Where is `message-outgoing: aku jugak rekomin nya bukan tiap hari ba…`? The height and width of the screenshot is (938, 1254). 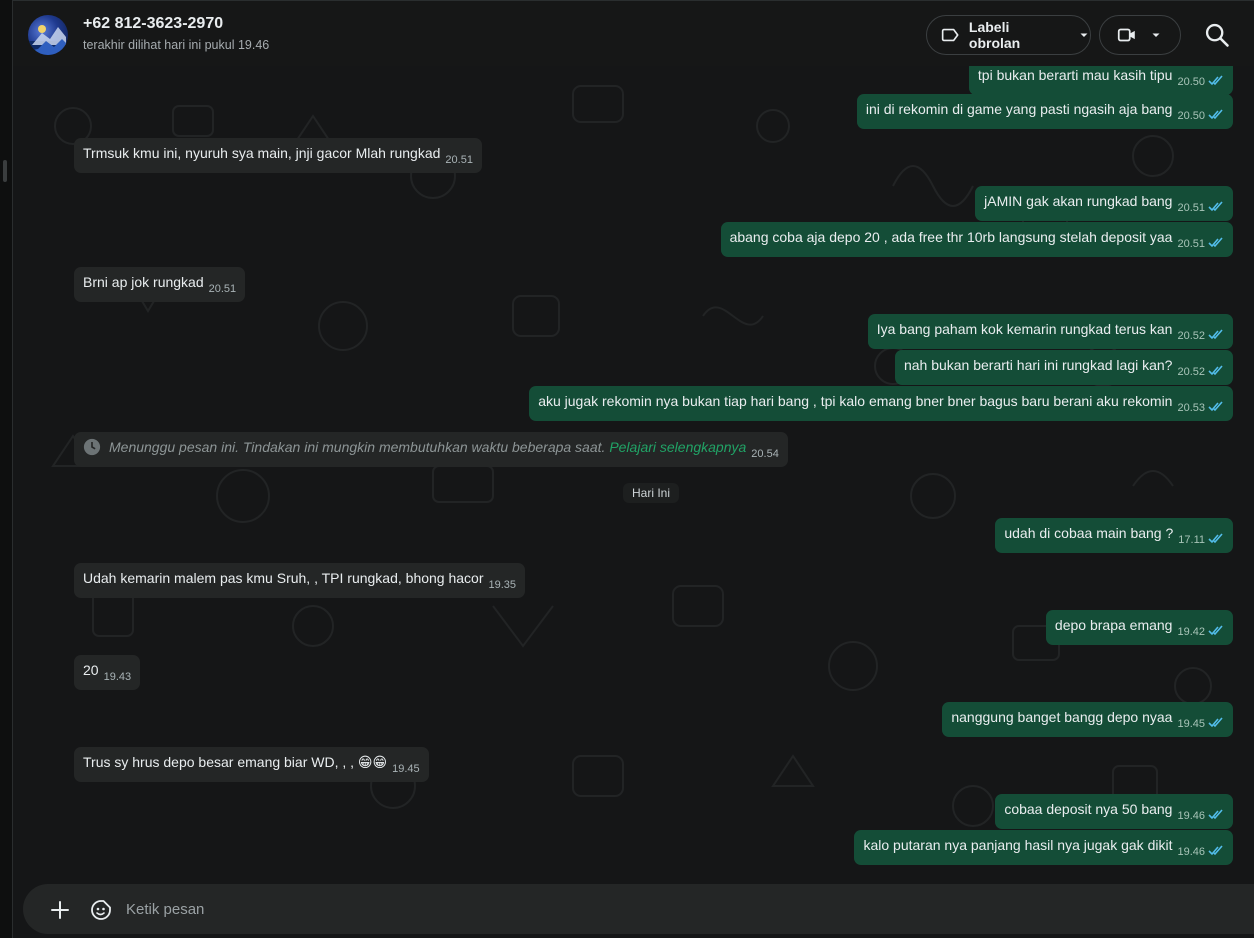 message-outgoing: aku jugak rekomin nya bukan tiap hari ba… is located at coordinates (881, 403).